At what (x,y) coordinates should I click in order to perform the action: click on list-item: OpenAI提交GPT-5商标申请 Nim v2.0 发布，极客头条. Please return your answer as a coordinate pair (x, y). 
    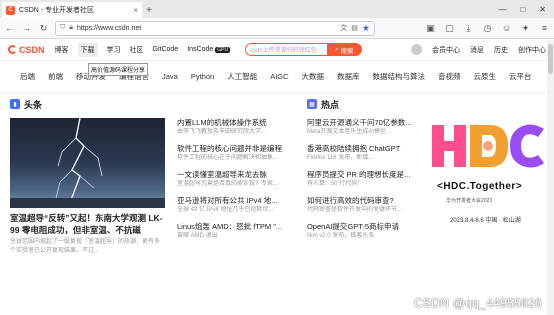
    Looking at the image, I should click on (361, 231).